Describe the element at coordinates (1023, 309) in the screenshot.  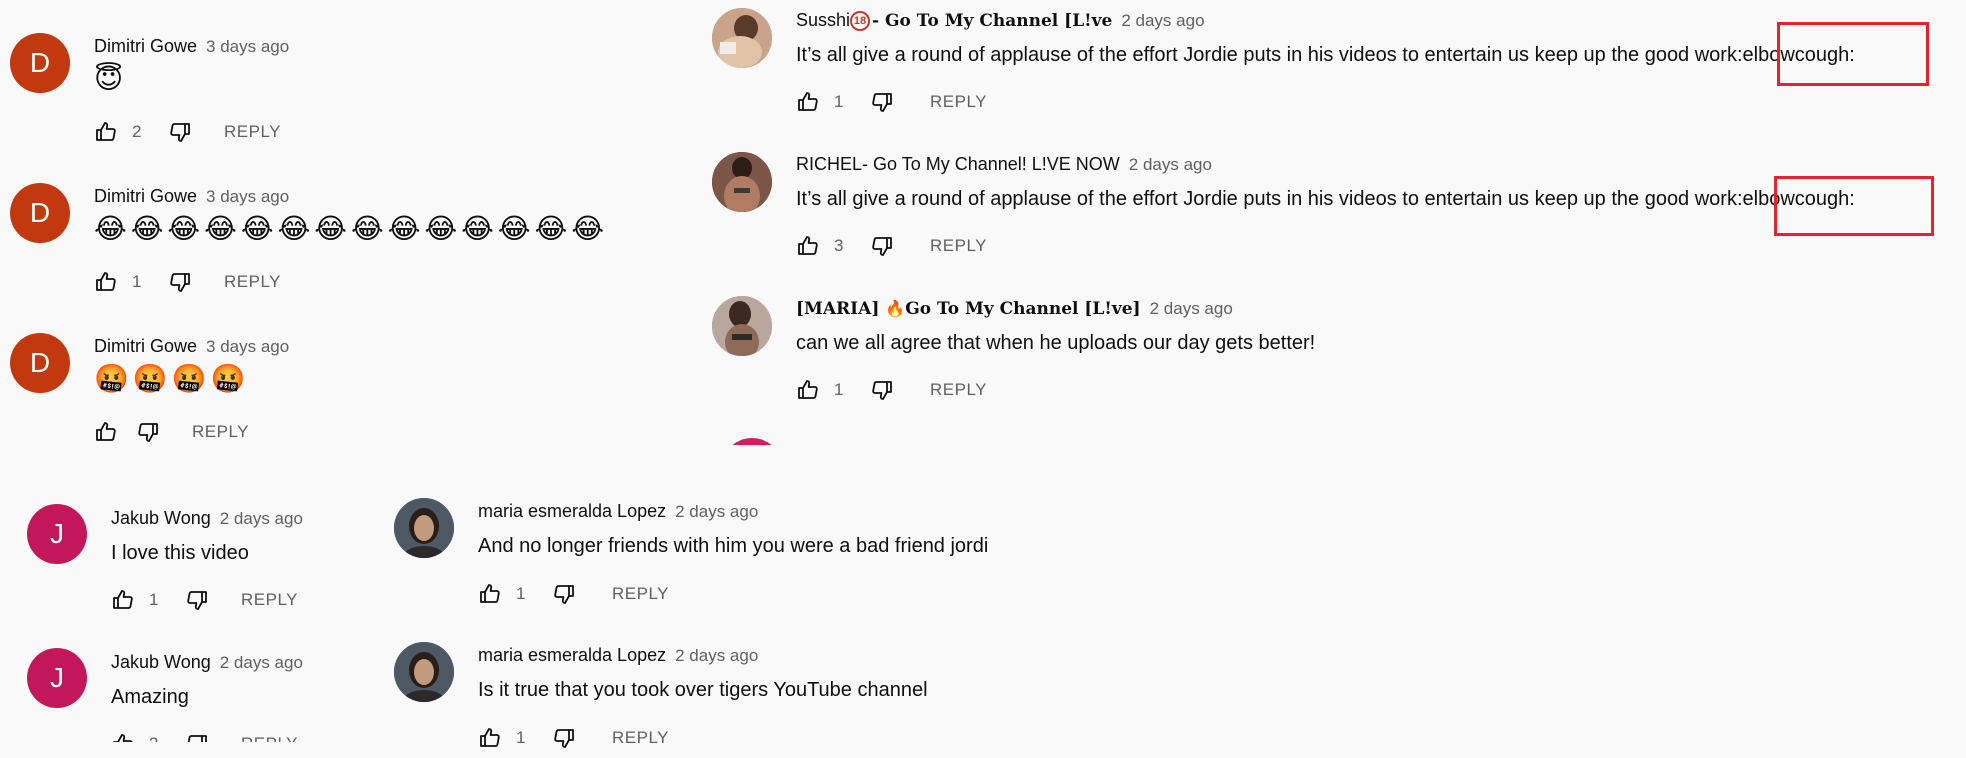
I see `author-name-part: Go To My Channel [L!ve]` at that location.